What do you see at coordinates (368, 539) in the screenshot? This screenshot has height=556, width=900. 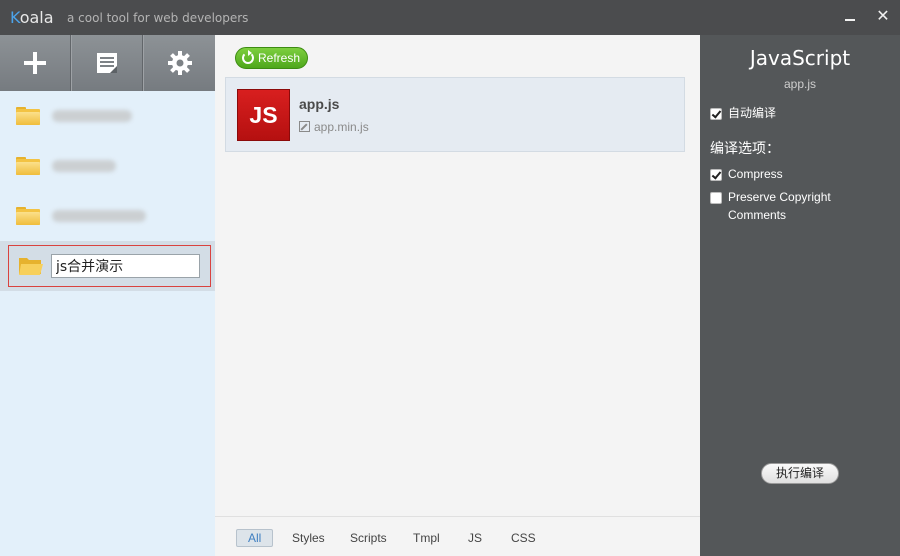 I see `filter-tab-scripts: Scripts` at bounding box center [368, 539].